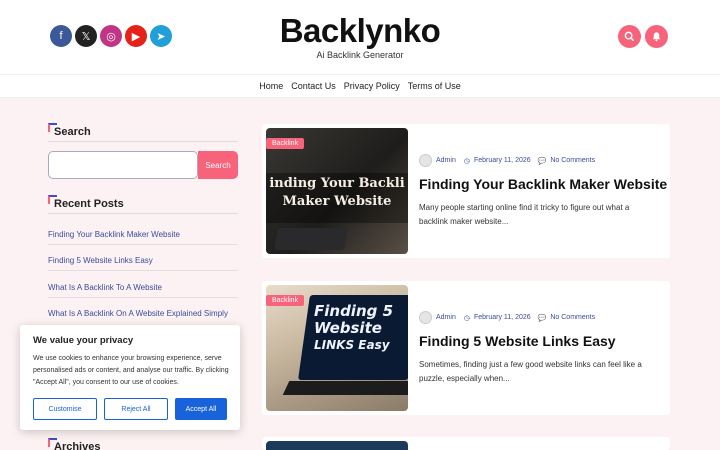  Describe the element at coordinates (517, 341) in the screenshot. I see `post-title: Finding 5 Website Links Easy` at that location.